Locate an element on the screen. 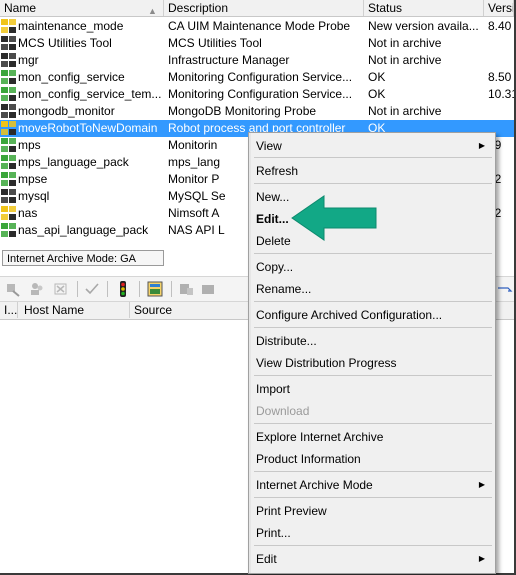  probe-name: moveRobotToNewDomain is located at coordinates (88, 128).